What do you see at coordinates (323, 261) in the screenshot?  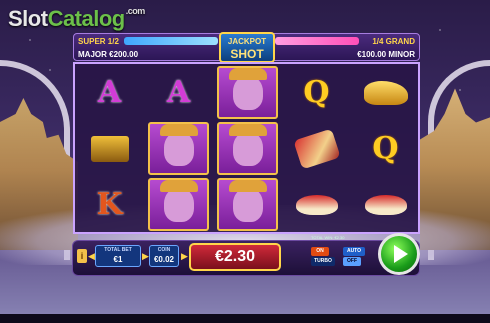 I see `turbo-label: TURBO` at bounding box center [323, 261].